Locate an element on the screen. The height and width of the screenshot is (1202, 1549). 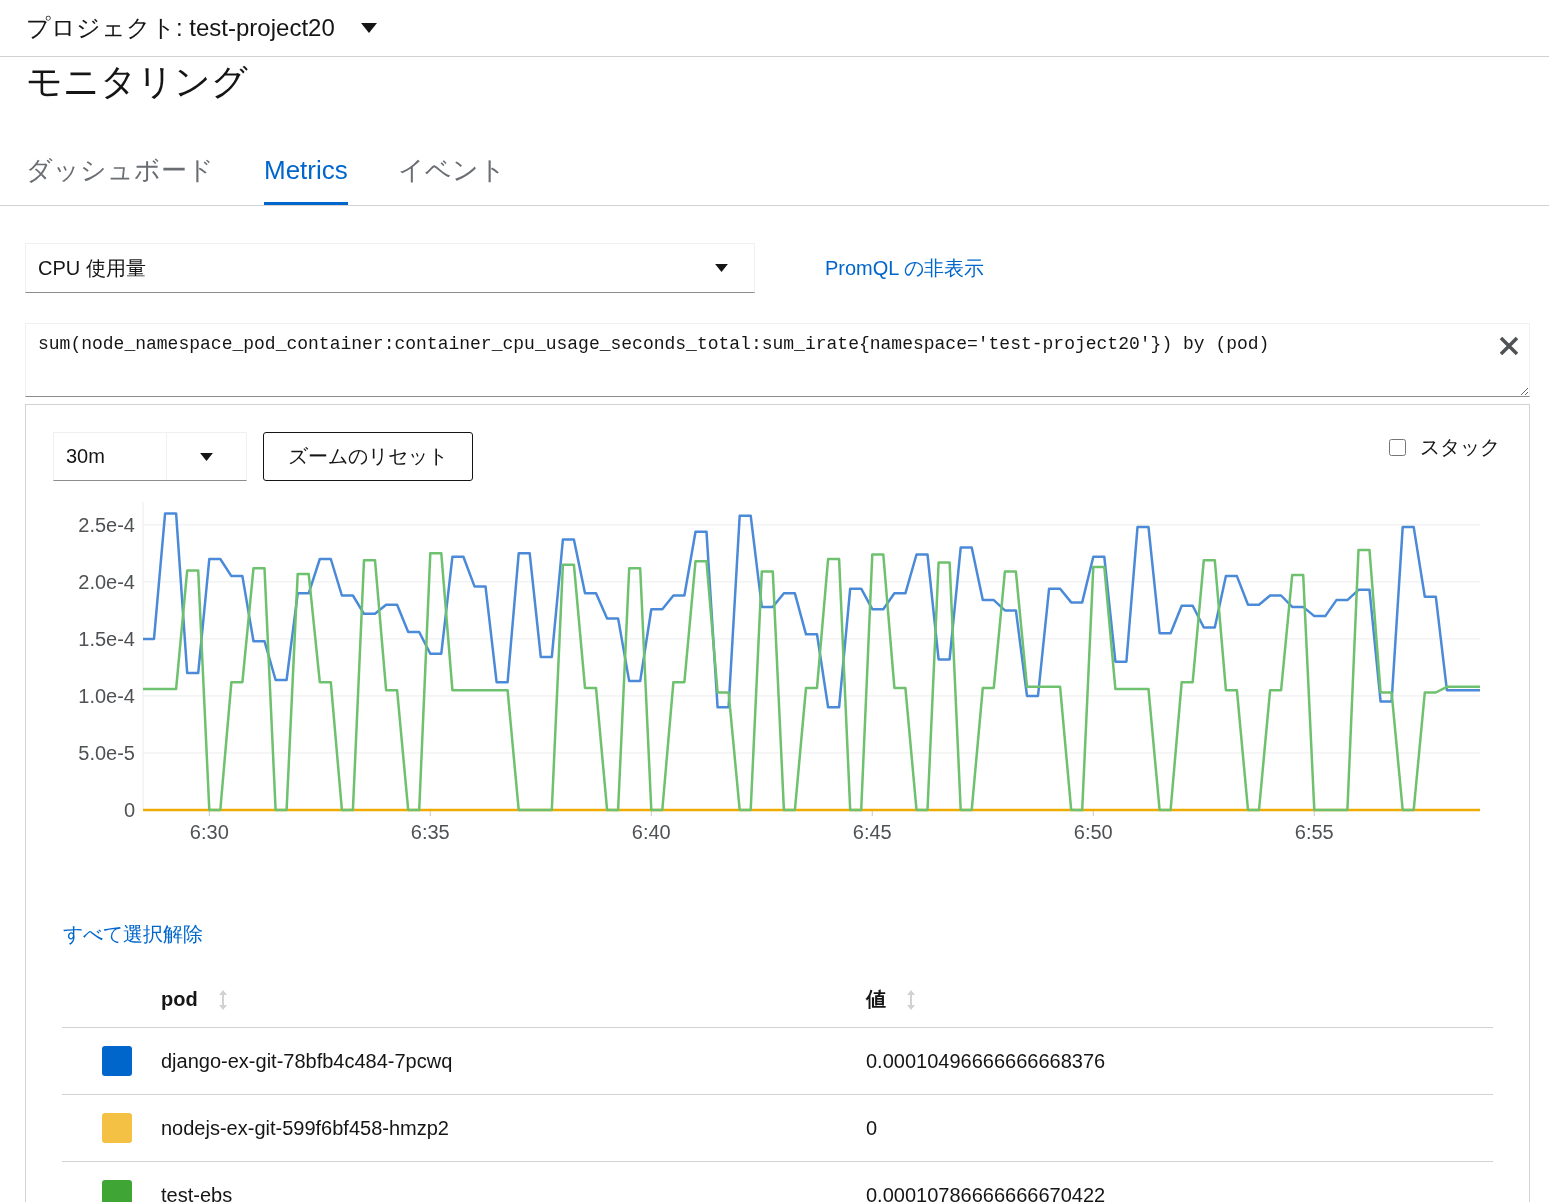
y-tick-label: 1.0e-4 is located at coordinates (106, 695).